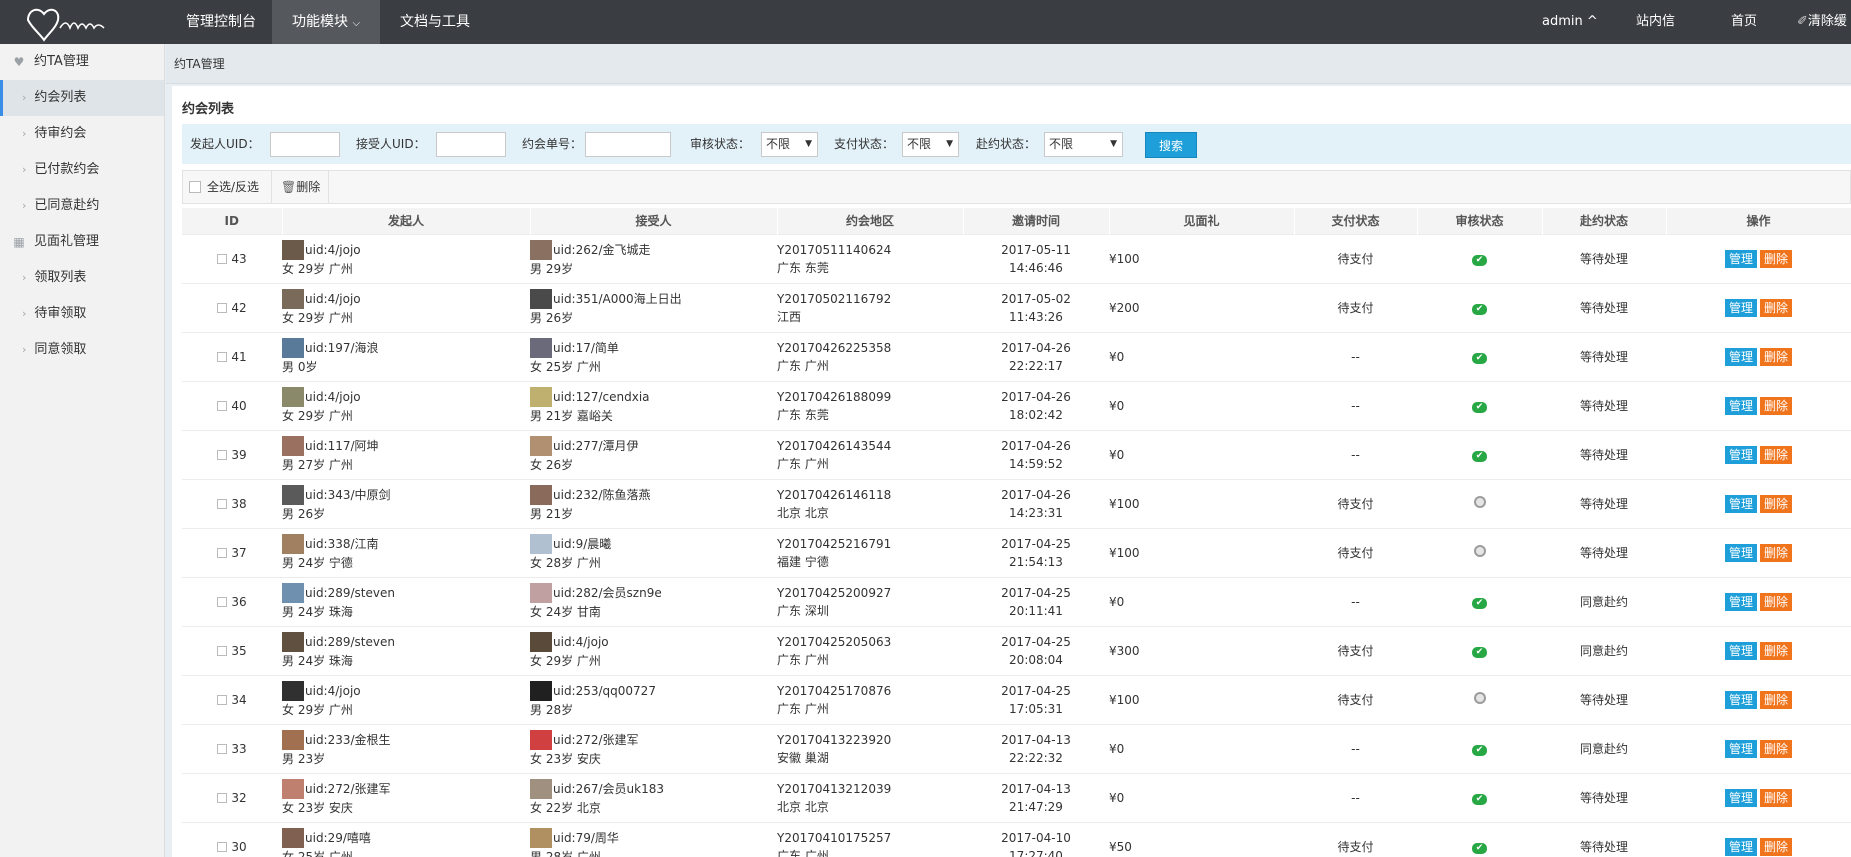 Image resolution: width=1851 pixels, height=857 pixels. I want to click on admin-menu: admin ^, so click(1570, 22).